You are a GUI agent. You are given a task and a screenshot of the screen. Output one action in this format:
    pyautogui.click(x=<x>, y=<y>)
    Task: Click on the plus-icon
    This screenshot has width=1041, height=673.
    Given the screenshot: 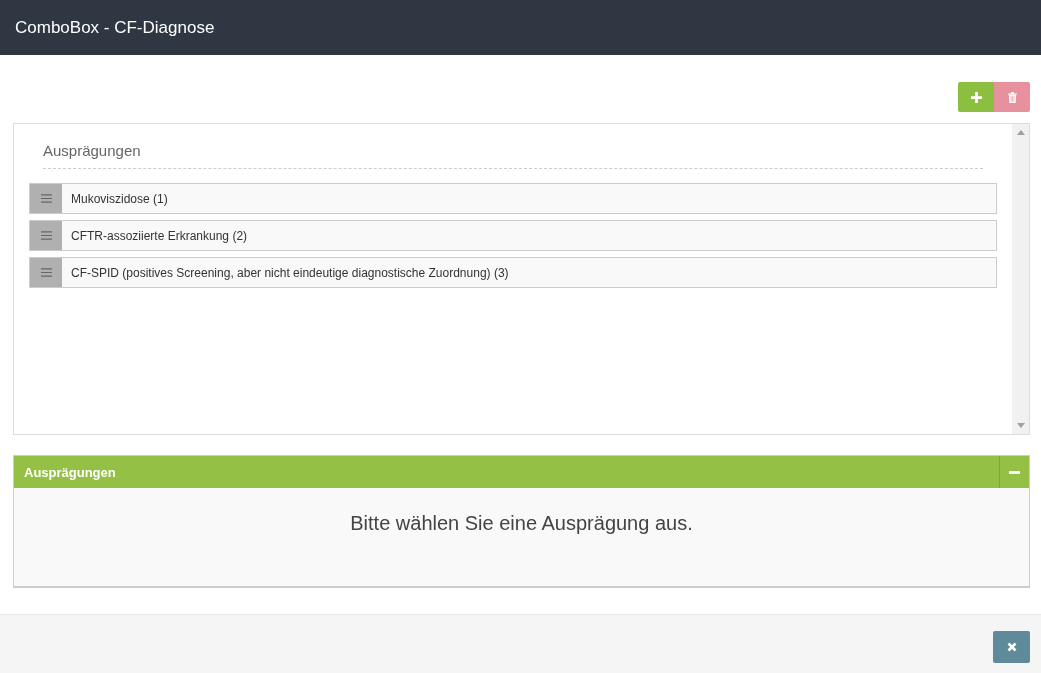 What is the action you would take?
    pyautogui.click(x=976, y=97)
    